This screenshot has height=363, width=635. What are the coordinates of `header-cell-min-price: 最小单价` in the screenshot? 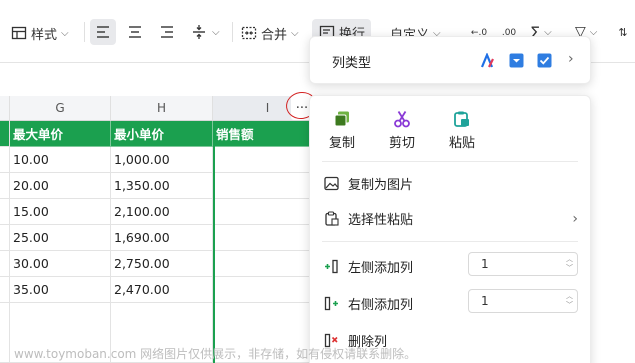 It's located at (162, 134).